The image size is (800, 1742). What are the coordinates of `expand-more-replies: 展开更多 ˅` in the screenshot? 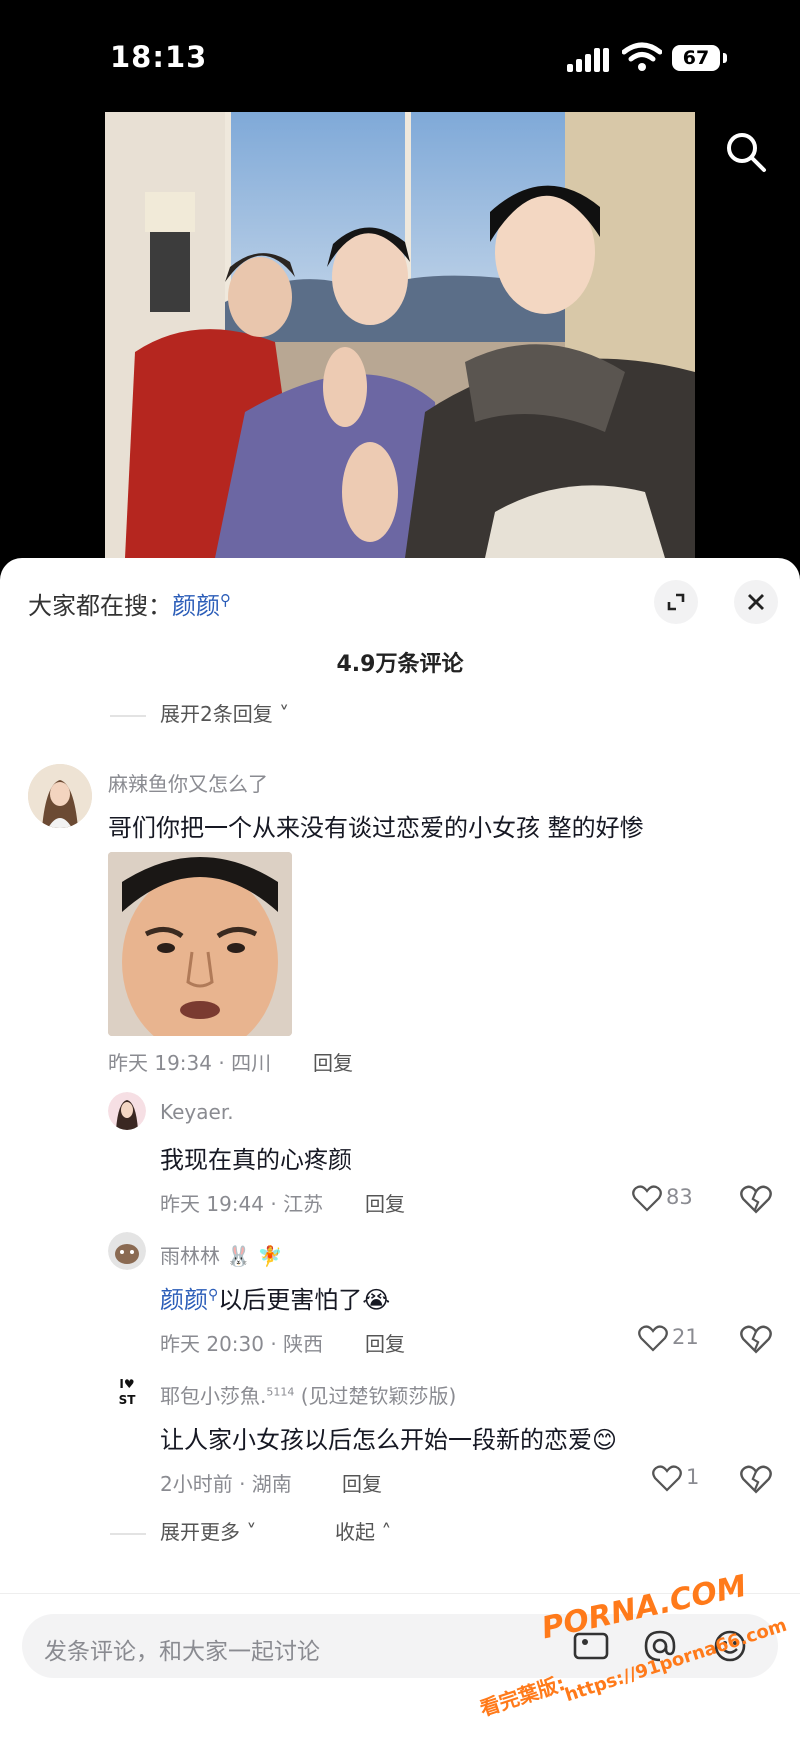 It's located at (183, 1530).